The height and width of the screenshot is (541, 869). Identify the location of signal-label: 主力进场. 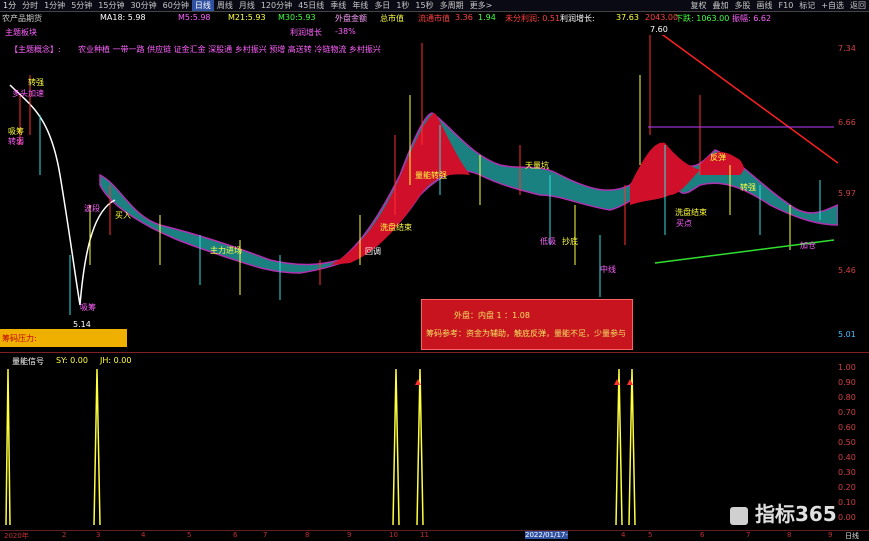
(226, 250).